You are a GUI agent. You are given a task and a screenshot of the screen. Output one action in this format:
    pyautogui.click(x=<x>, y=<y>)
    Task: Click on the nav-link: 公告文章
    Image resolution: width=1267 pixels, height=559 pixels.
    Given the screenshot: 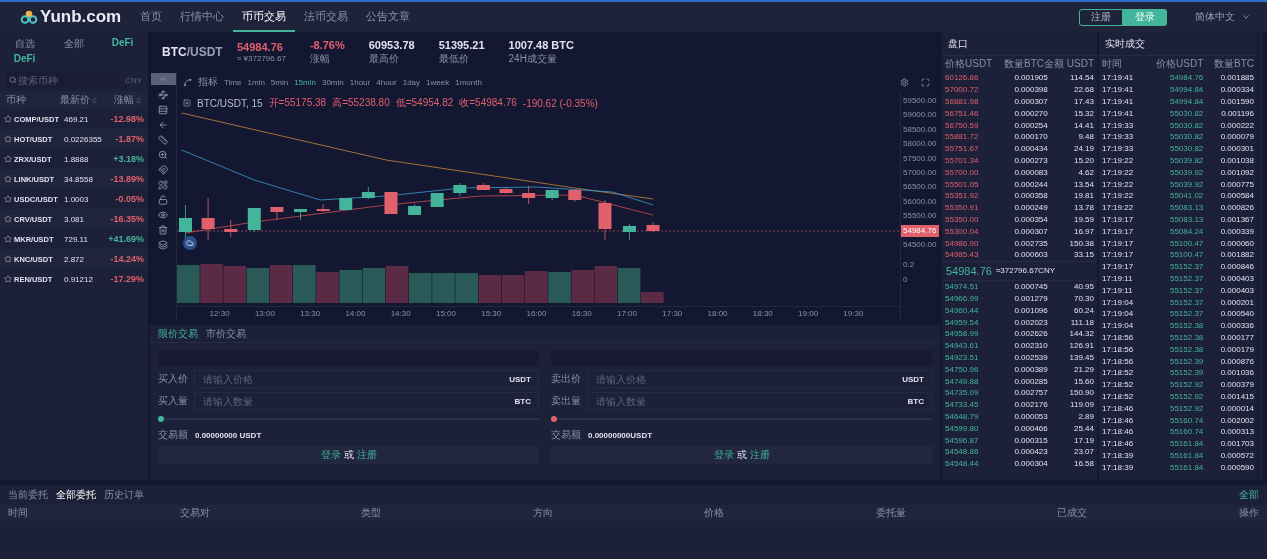 What is the action you would take?
    pyautogui.click(x=388, y=17)
    